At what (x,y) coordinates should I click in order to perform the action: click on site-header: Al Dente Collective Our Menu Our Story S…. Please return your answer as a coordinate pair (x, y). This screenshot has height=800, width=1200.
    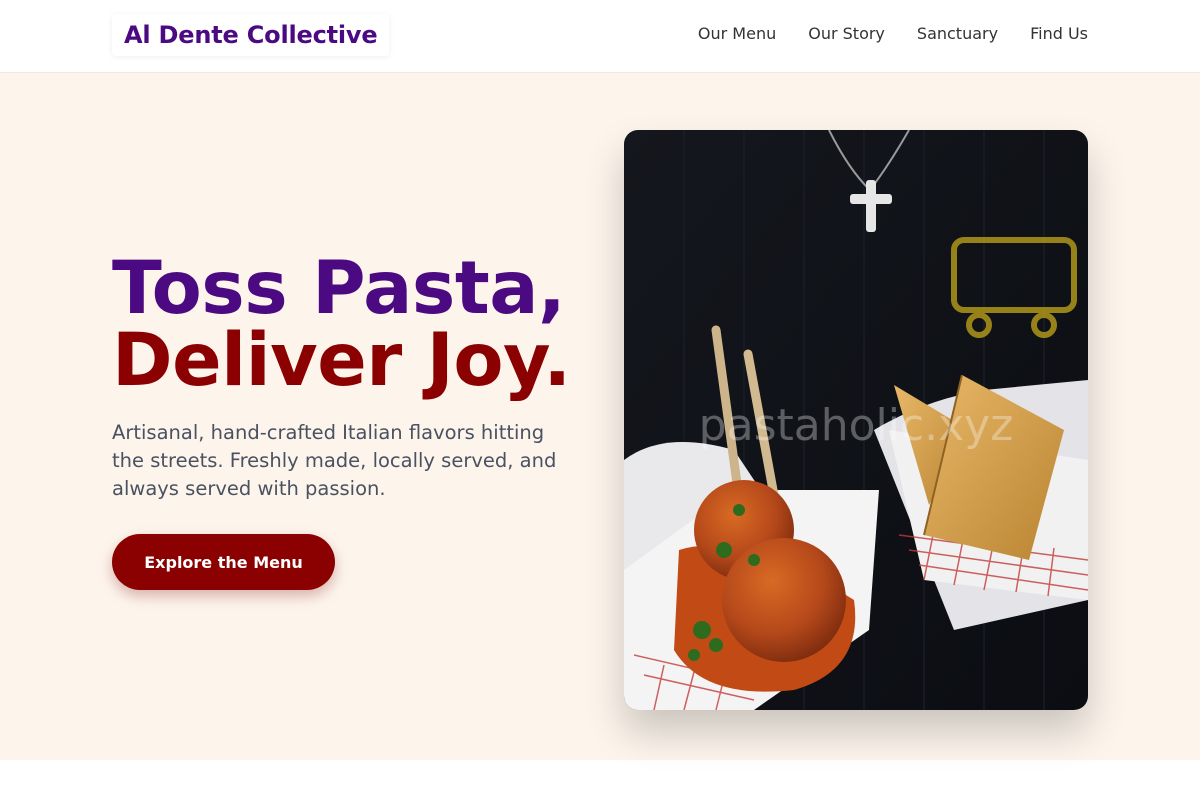
    Looking at the image, I should click on (600, 36).